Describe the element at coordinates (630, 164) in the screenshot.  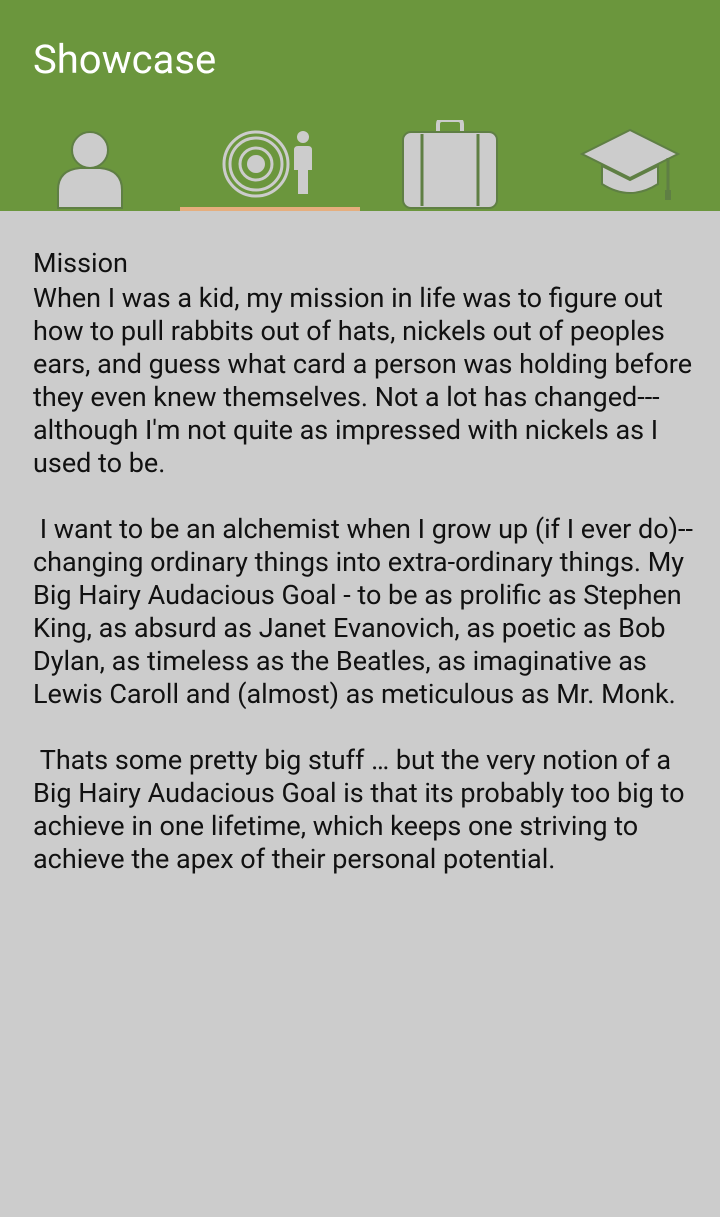
I see `graduation-cap-icon` at that location.